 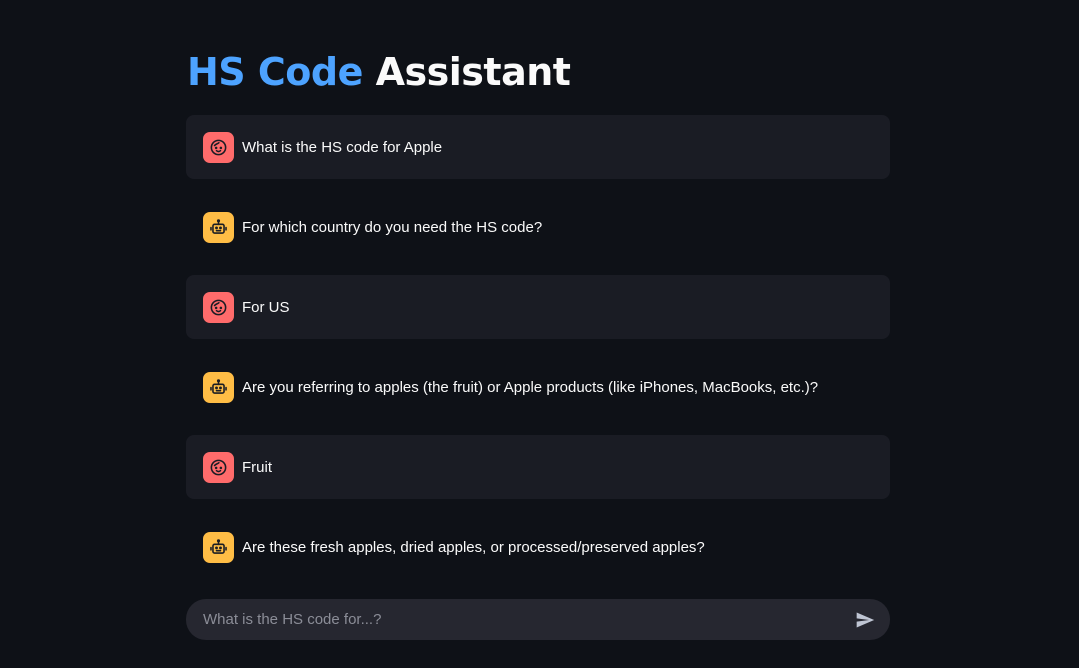 What do you see at coordinates (473, 72) in the screenshot?
I see `page-title-rest: Assistant` at bounding box center [473, 72].